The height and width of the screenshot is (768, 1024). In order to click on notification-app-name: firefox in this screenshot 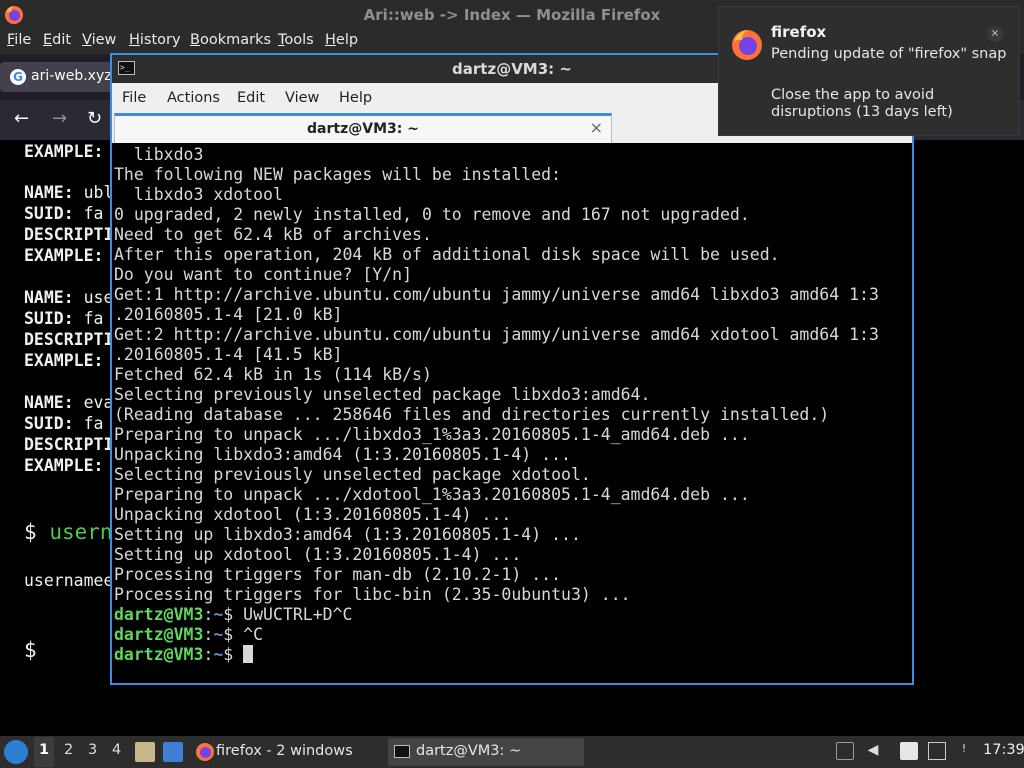, I will do `click(799, 32)`.